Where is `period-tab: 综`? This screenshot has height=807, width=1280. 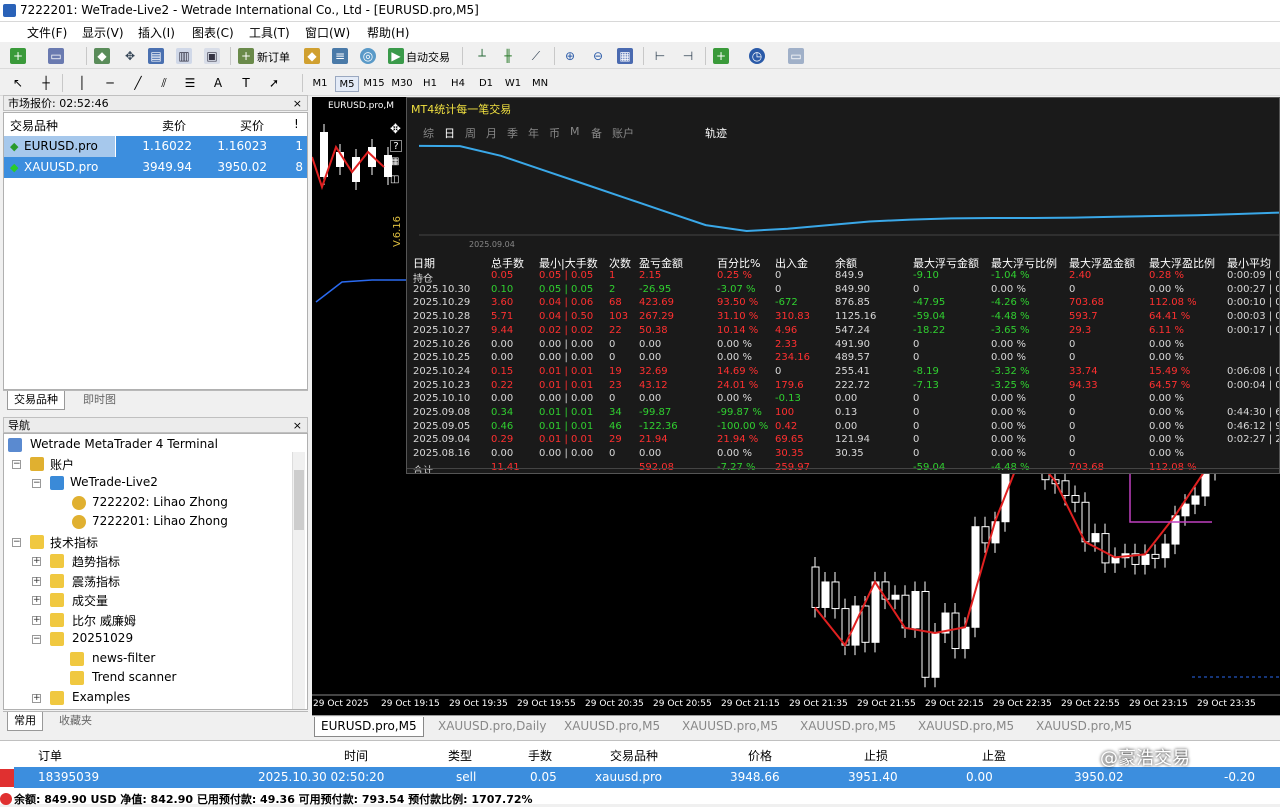
period-tab: 综 is located at coordinates (428, 133).